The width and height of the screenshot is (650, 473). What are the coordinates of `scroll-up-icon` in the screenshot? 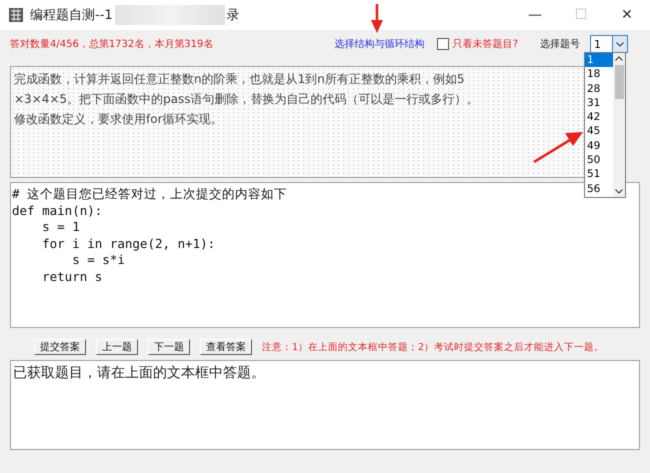 It's located at (619, 58).